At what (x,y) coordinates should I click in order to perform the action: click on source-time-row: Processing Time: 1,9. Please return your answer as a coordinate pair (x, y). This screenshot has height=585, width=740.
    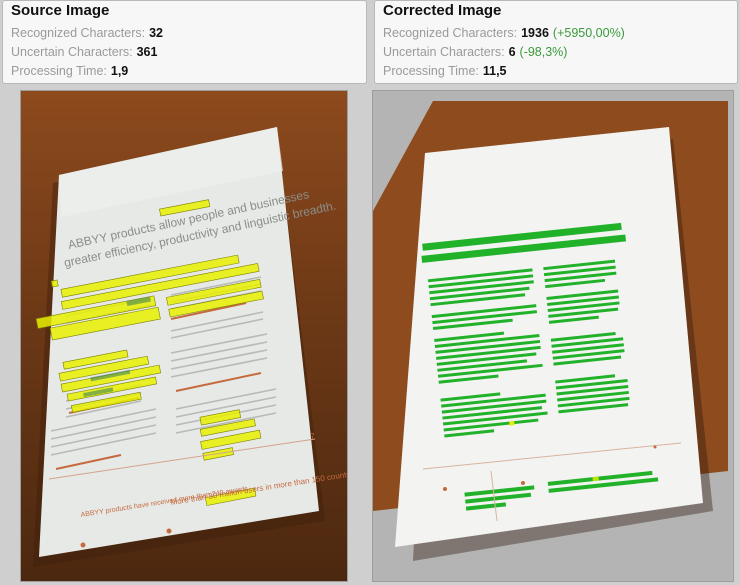
    Looking at the image, I should click on (69, 71).